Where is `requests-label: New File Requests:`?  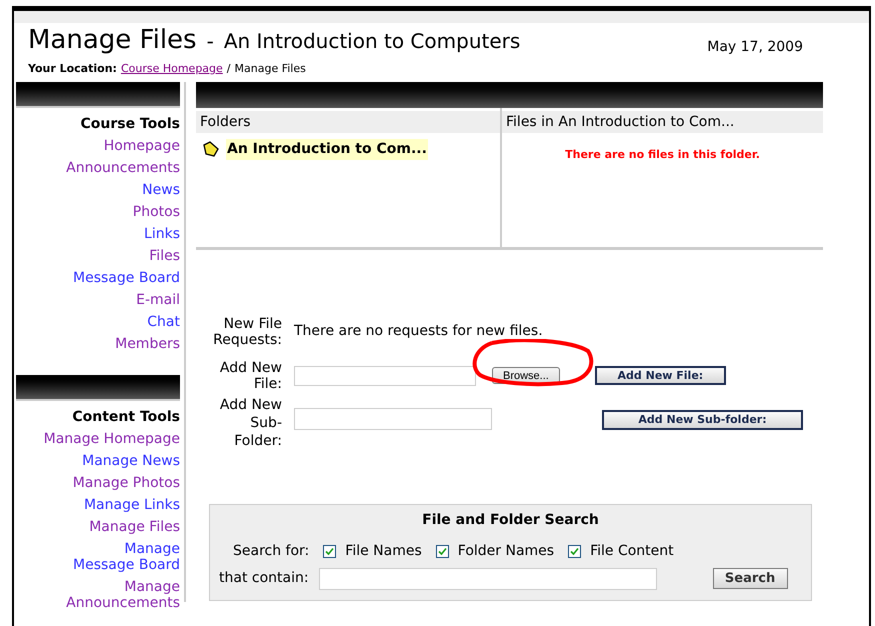 requests-label: New File Requests: is located at coordinates (247, 332).